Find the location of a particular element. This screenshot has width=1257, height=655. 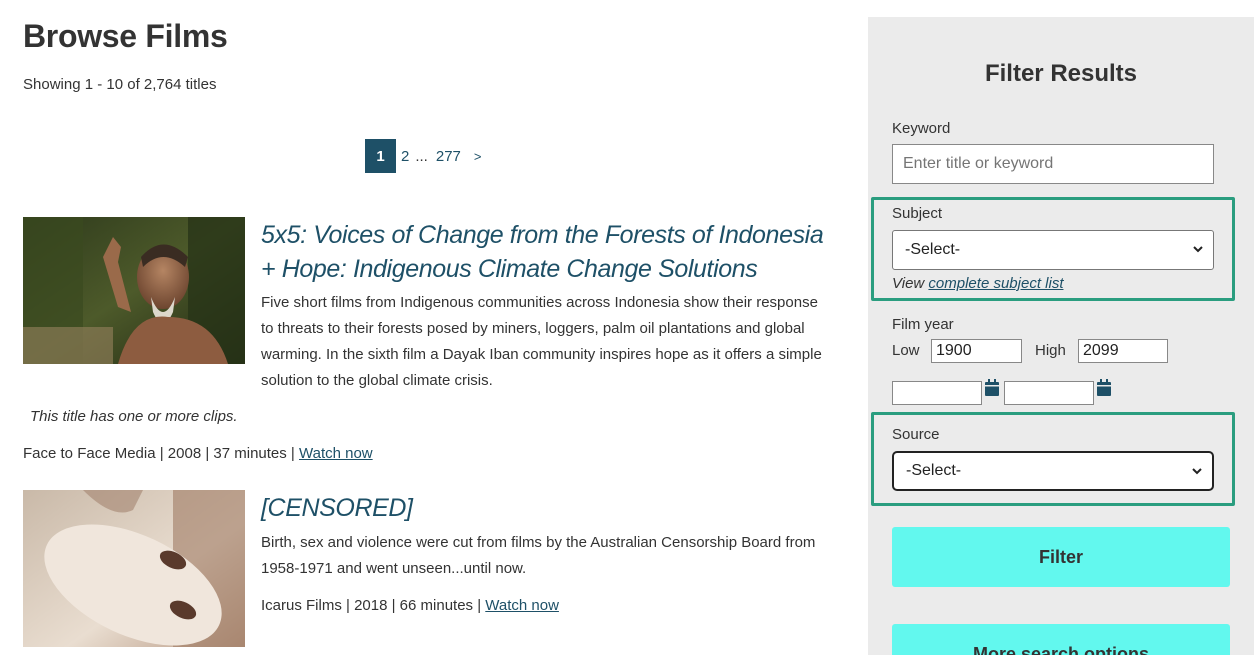

high-year-input: 2099 is located at coordinates (1123, 351).